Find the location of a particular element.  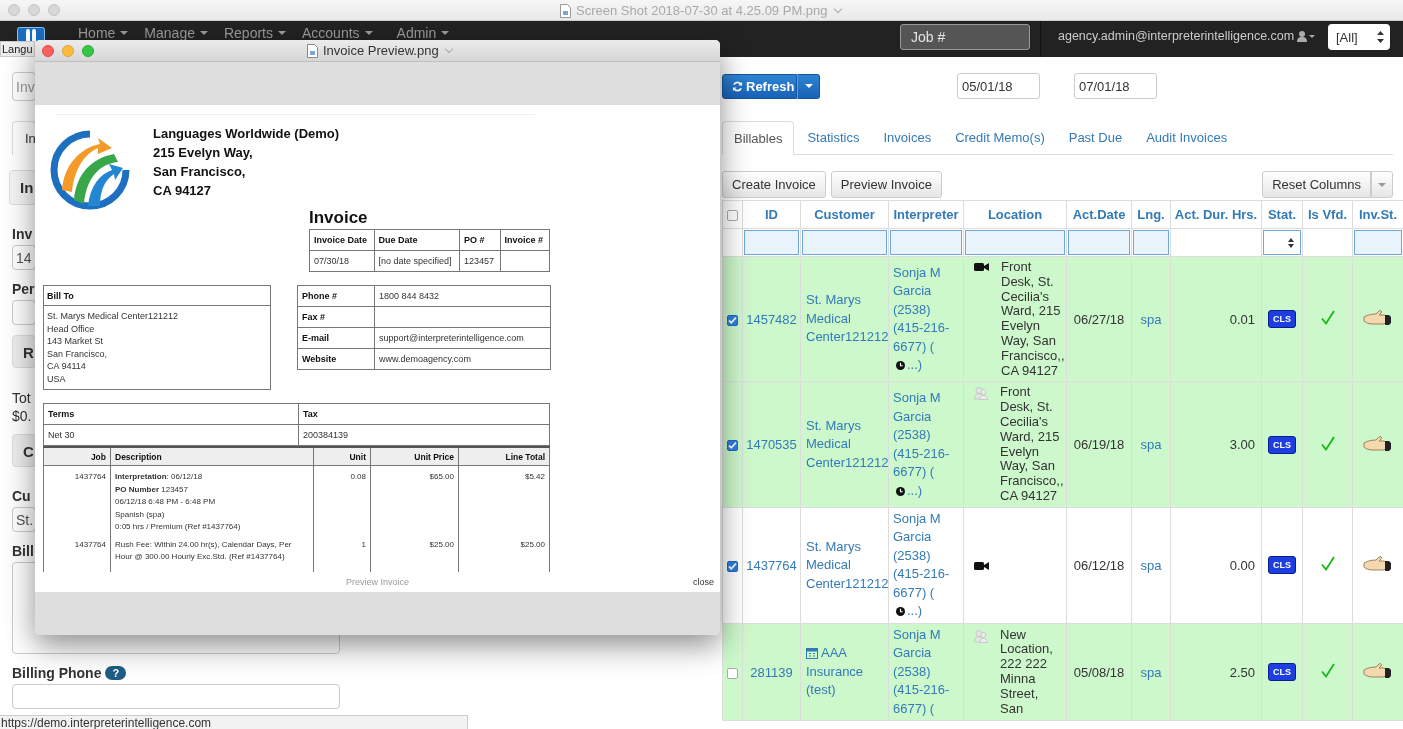

column-header: ID is located at coordinates (771, 214).